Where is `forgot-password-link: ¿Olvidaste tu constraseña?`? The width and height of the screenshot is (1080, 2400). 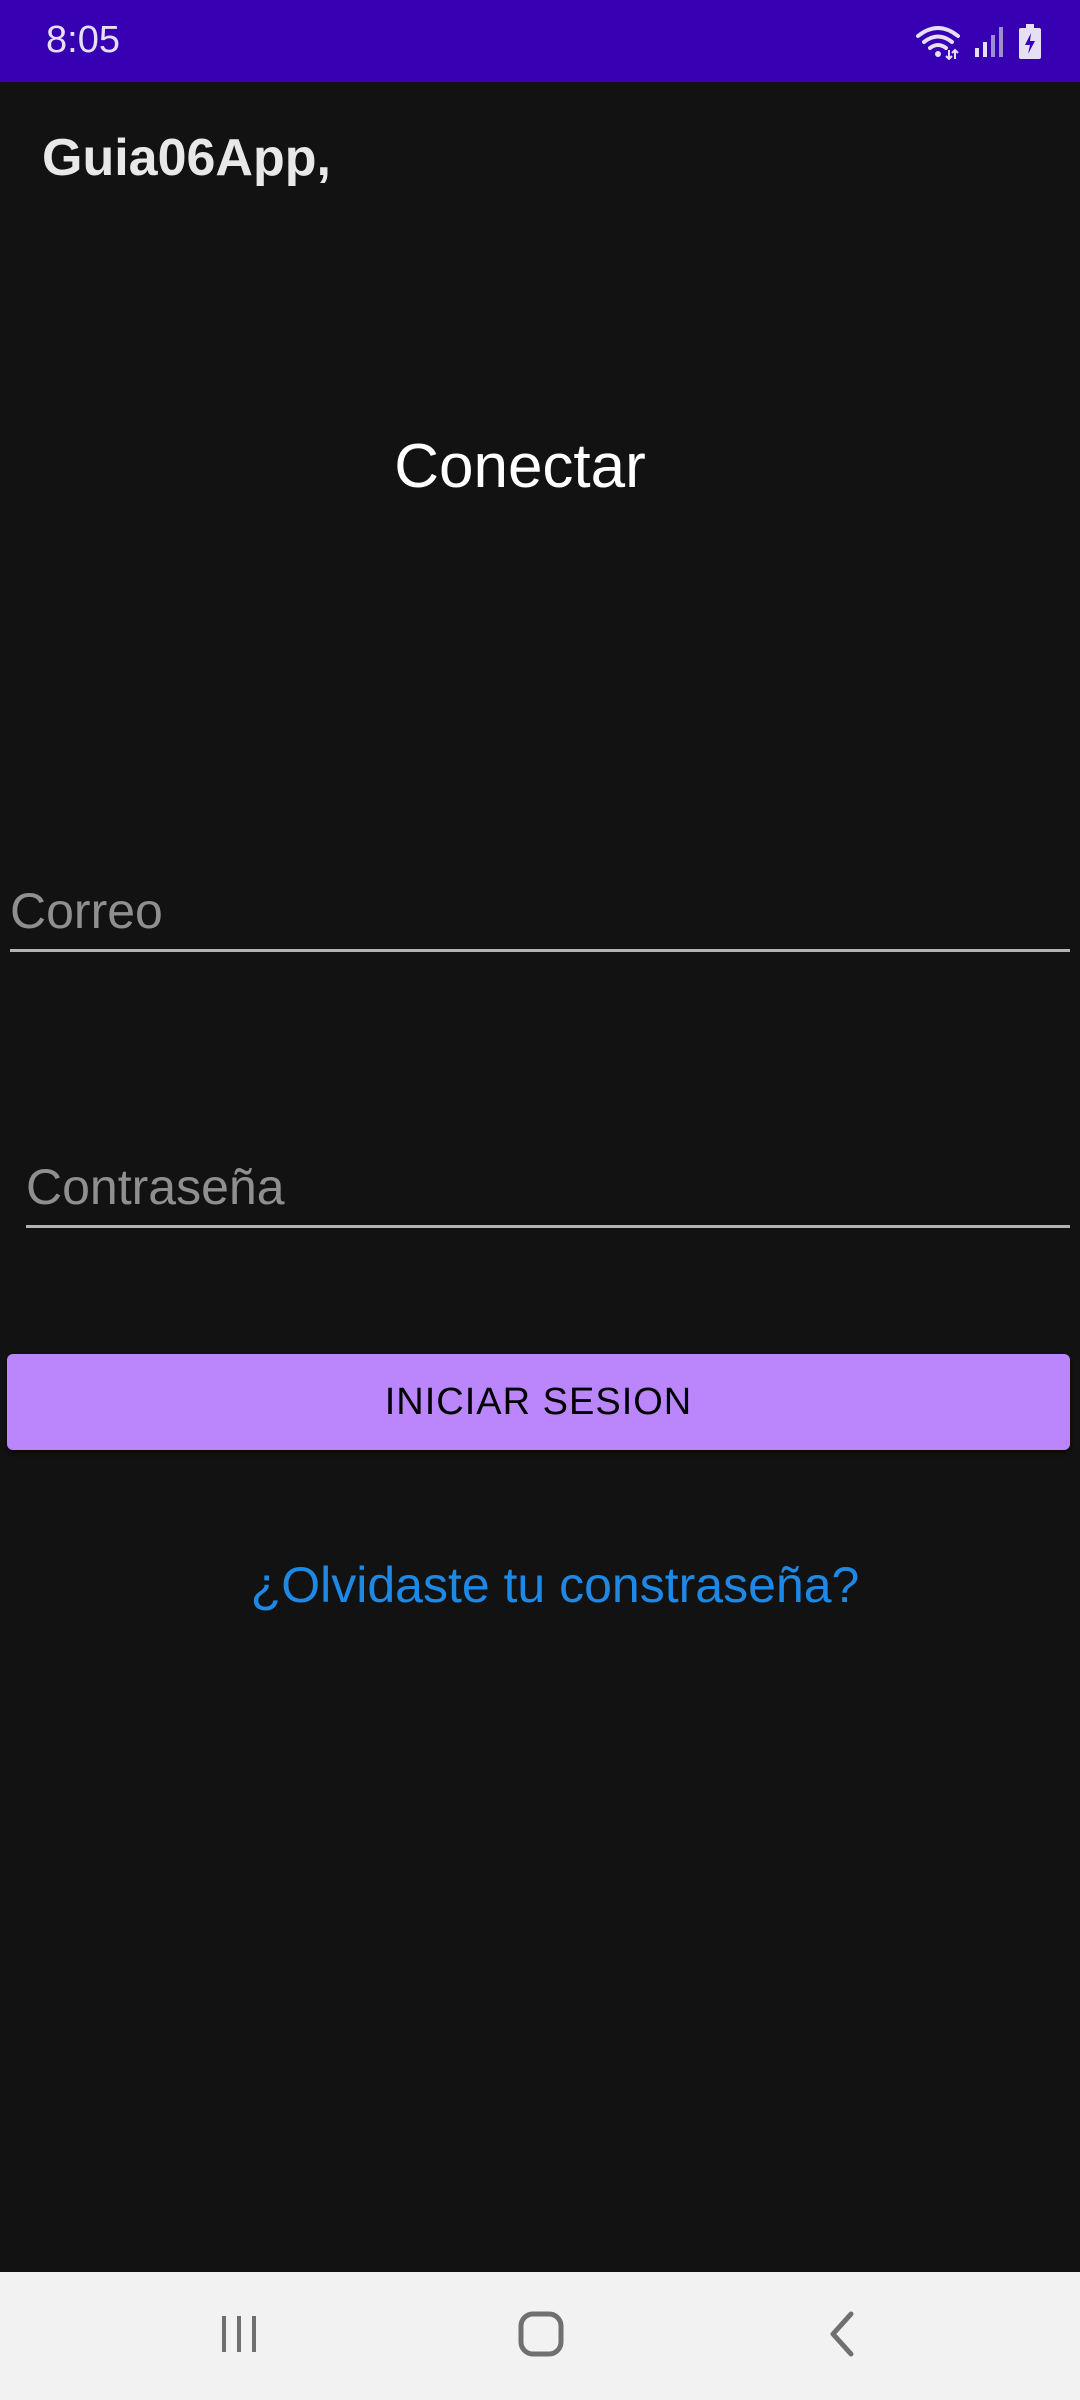
forgot-password-link: ¿Olvidaste tu constraseña? is located at coordinates (540, 1585).